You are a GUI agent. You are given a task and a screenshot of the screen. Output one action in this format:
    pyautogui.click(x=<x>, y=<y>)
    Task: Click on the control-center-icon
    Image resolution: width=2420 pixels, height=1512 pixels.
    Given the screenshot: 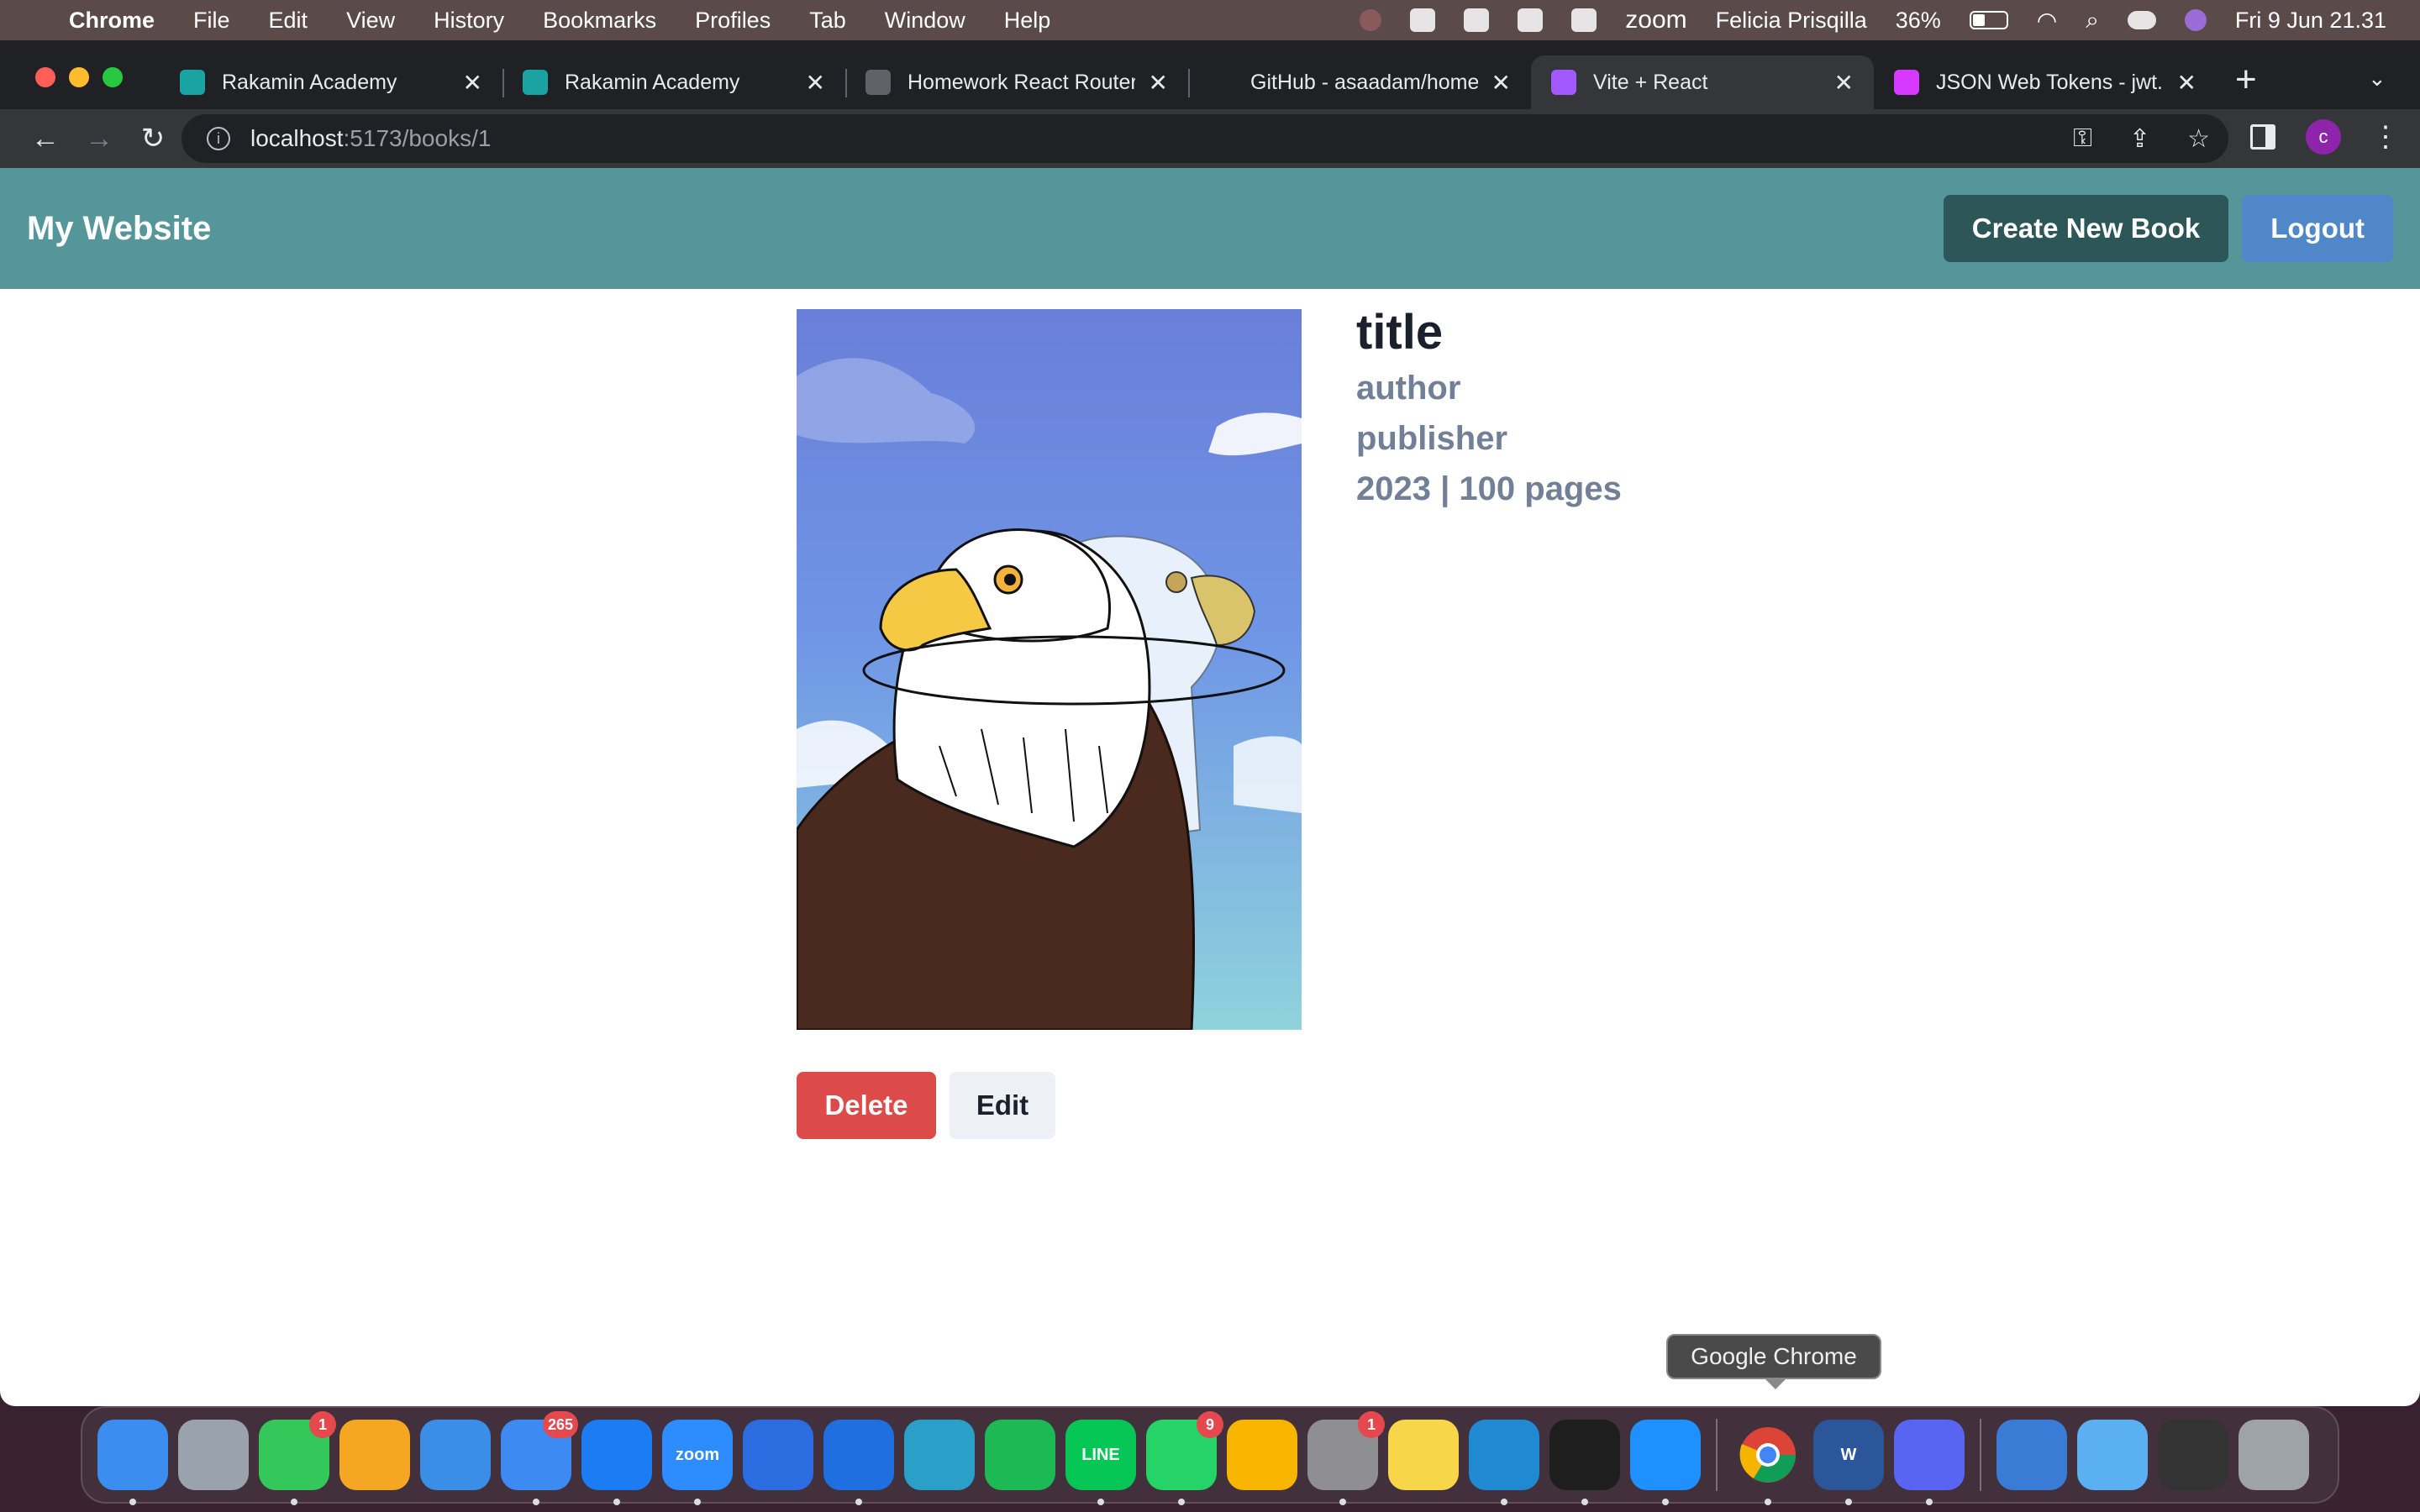 What is the action you would take?
    pyautogui.click(x=2142, y=20)
    